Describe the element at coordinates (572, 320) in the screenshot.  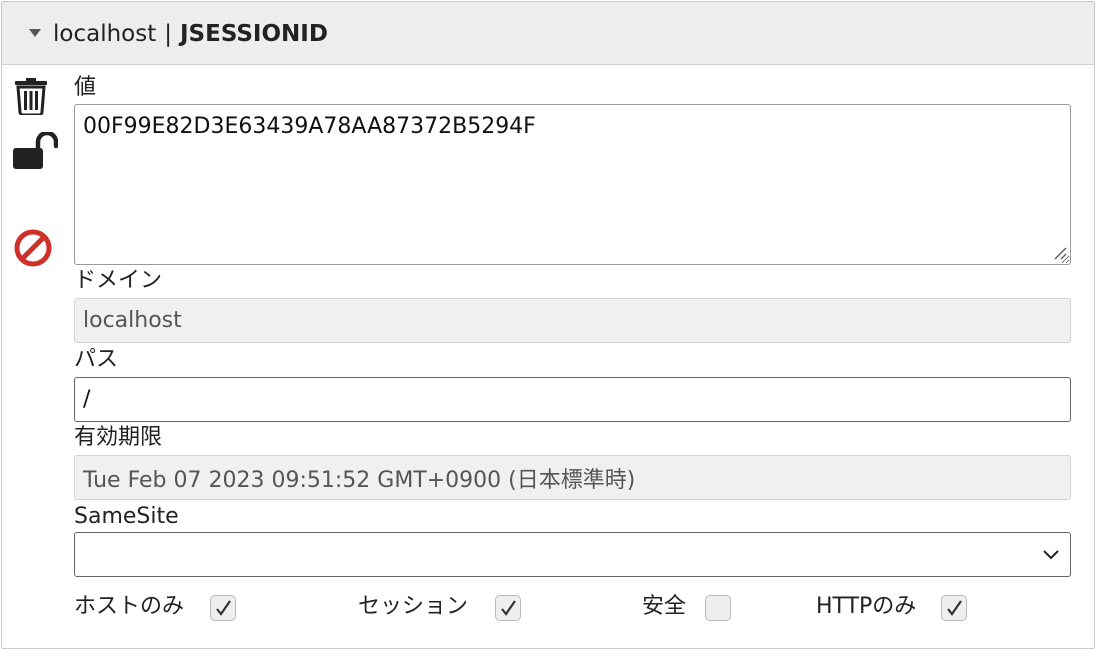
I see `domain-input` at that location.